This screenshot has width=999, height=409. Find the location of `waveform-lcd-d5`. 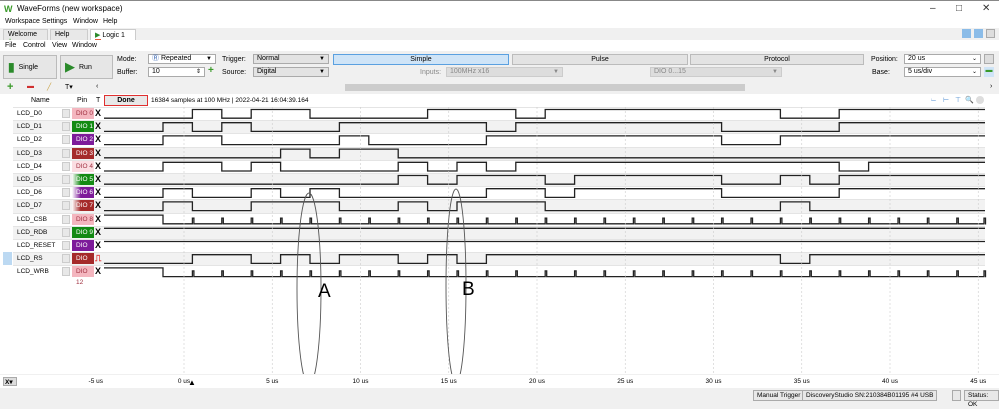

waveform-lcd-d5 is located at coordinates (544, 179).